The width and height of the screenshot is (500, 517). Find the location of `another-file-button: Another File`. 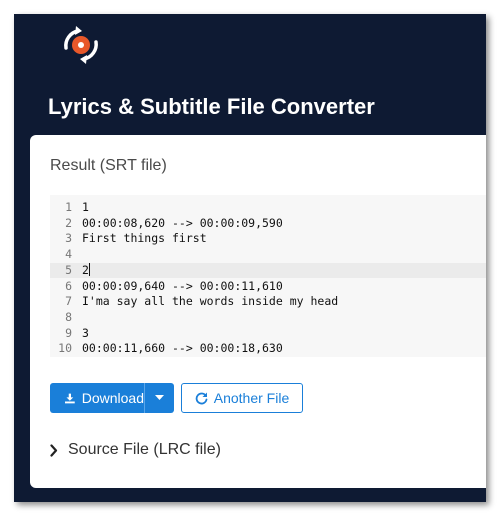

another-file-button: Another File is located at coordinates (242, 398).